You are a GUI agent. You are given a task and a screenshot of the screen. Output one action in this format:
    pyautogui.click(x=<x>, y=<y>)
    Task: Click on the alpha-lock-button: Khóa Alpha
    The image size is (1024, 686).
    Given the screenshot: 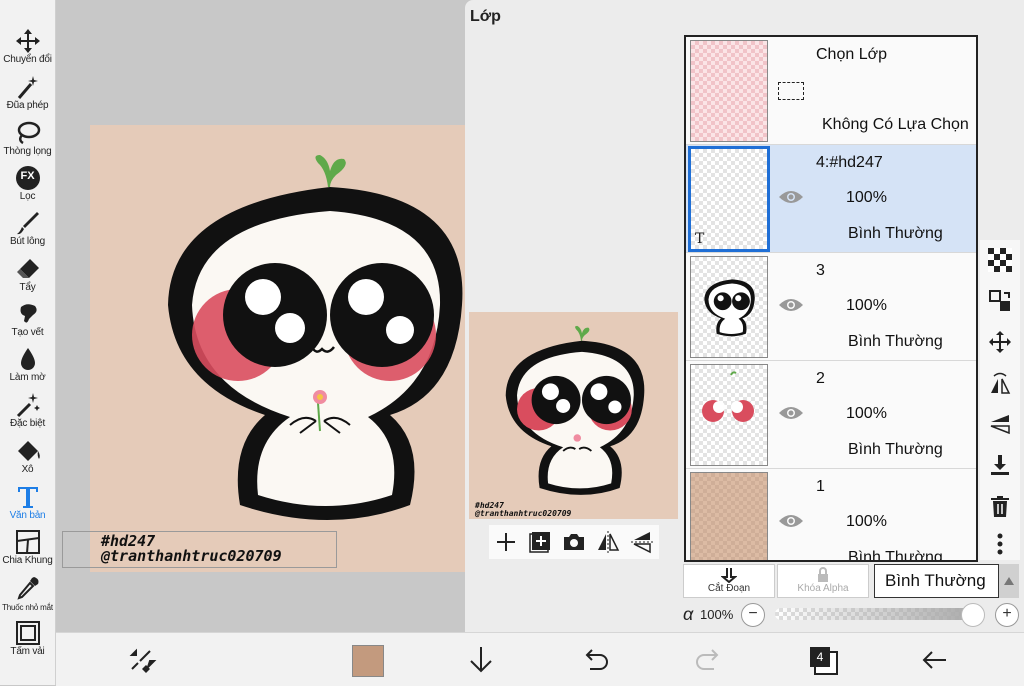 What is the action you would take?
    pyautogui.click(x=823, y=581)
    